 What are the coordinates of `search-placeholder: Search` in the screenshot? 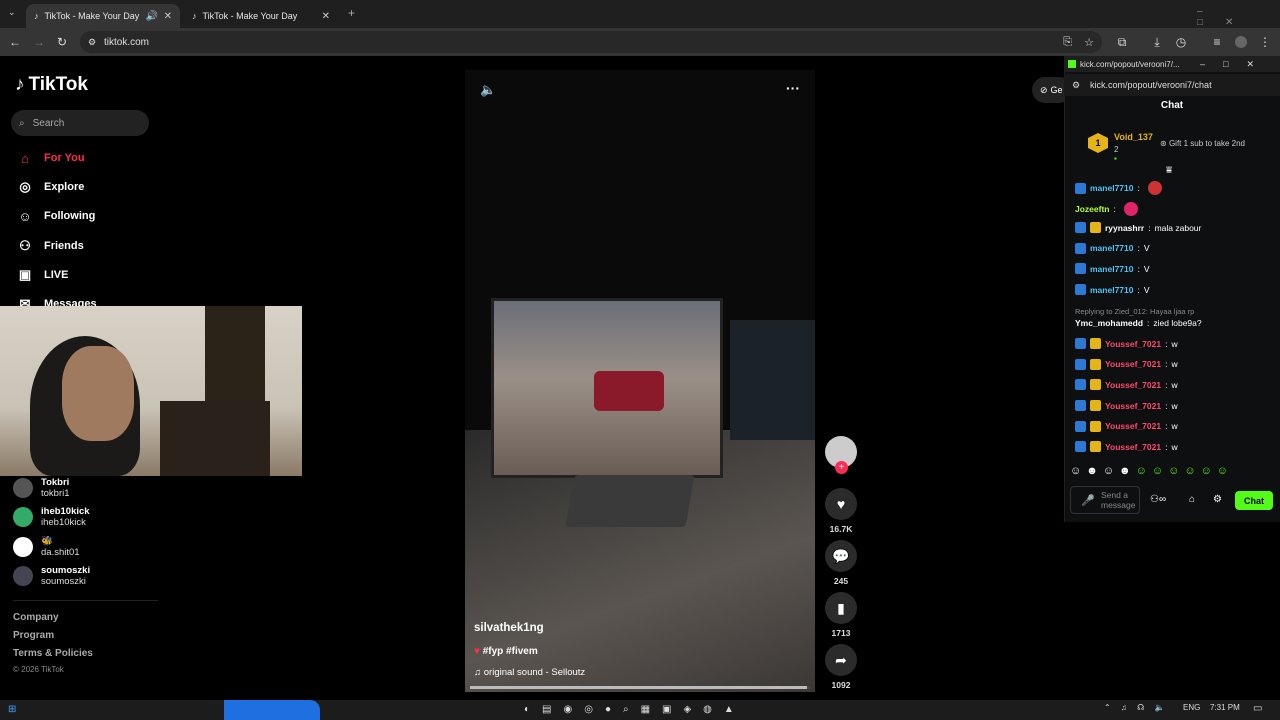 It's located at (48, 123).